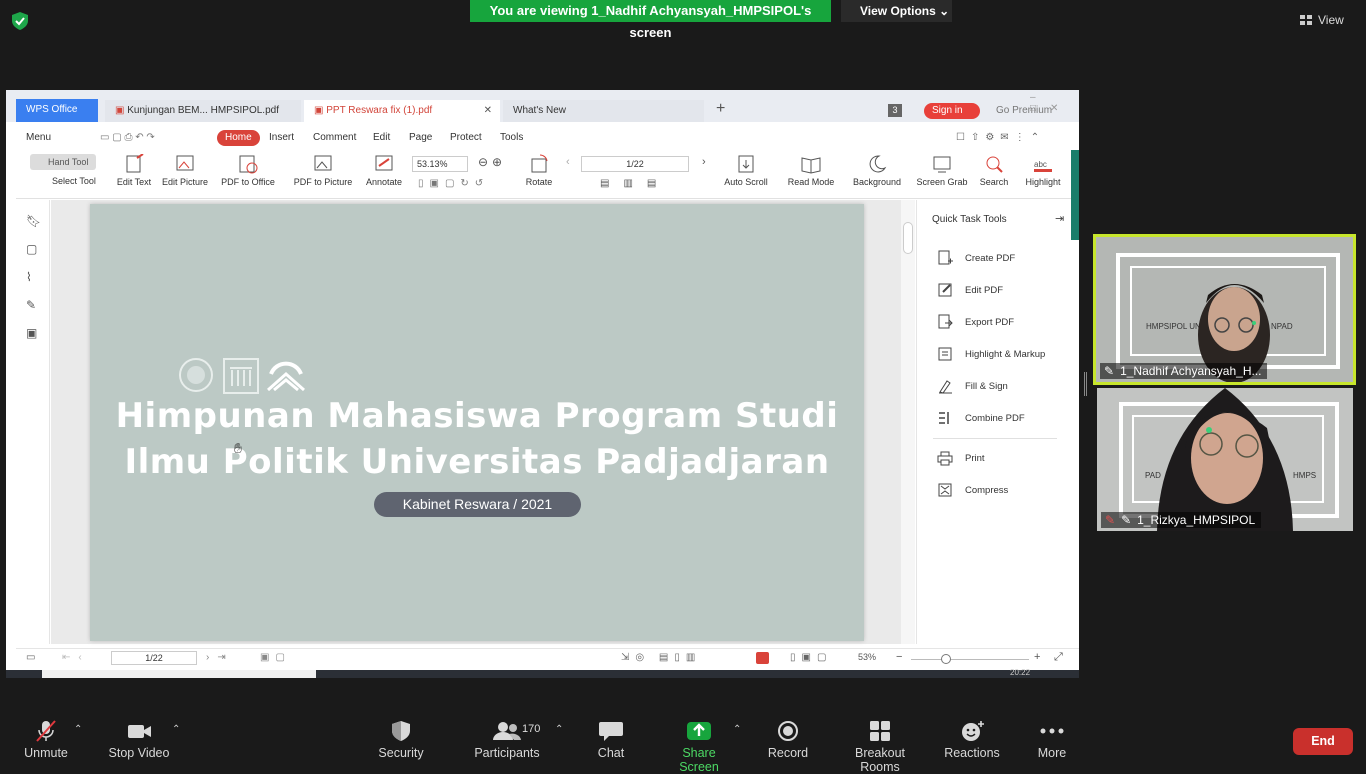 The width and height of the screenshot is (1366, 774). I want to click on vertical-scrollbar, so click(908, 422).